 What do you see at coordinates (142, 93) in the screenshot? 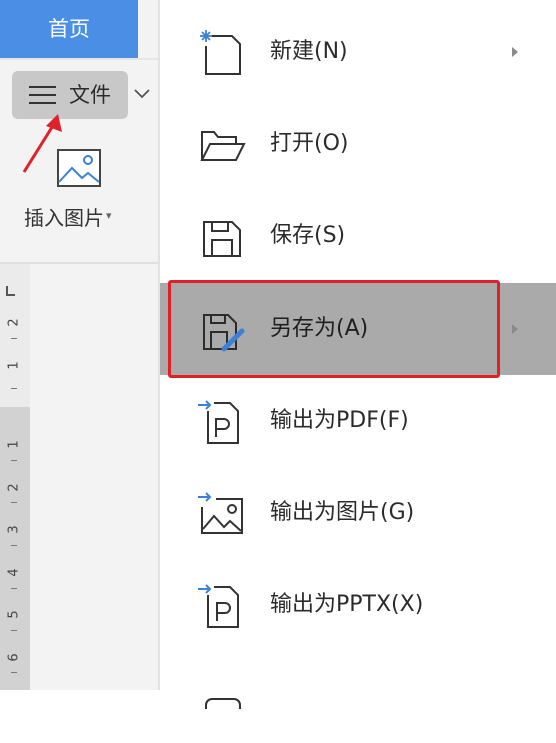
I see `chevron-down-icon` at bounding box center [142, 93].